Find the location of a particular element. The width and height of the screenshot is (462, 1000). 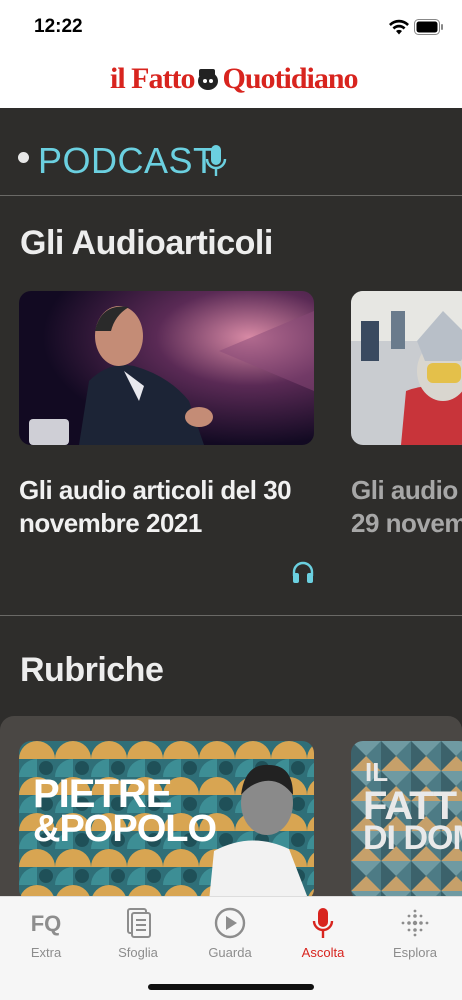

tab-label: Sfoglia is located at coordinates (138, 952).